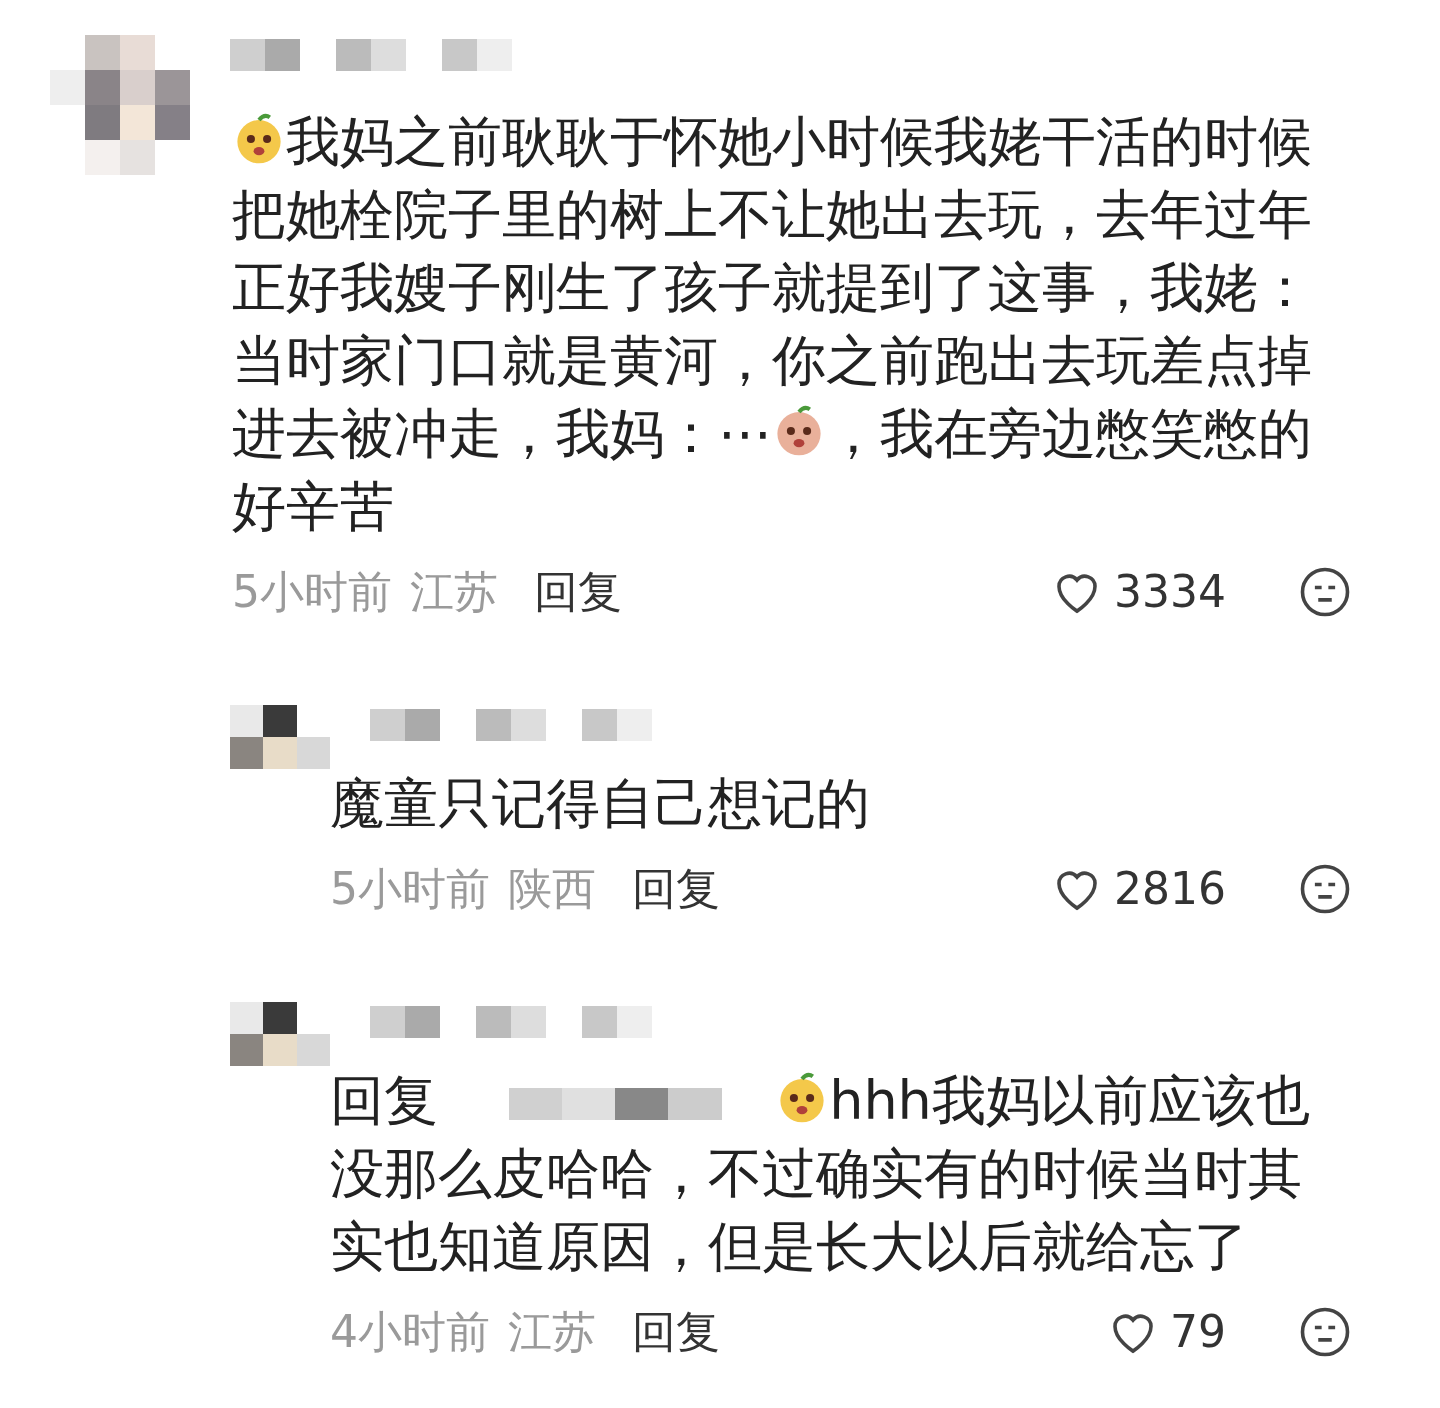 The image size is (1440, 1408). Describe the element at coordinates (1198, 1332) in the screenshot. I see `like-count: 79` at that location.